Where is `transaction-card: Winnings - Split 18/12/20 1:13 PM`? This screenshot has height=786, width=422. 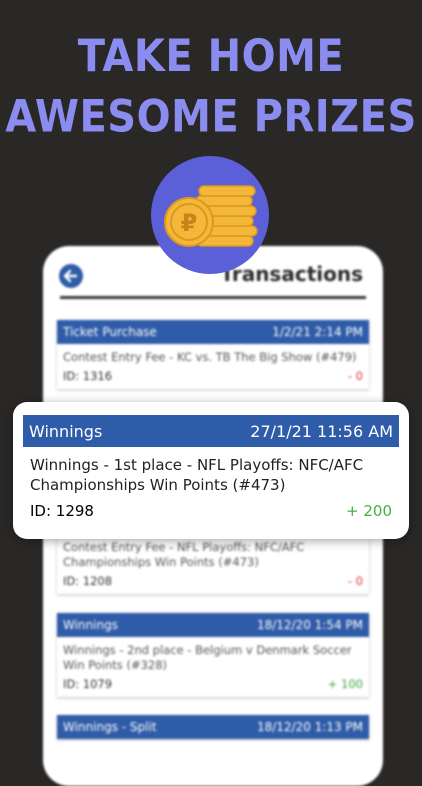 transaction-card: Winnings - Split 18/12/20 1:13 PM is located at coordinates (213, 727).